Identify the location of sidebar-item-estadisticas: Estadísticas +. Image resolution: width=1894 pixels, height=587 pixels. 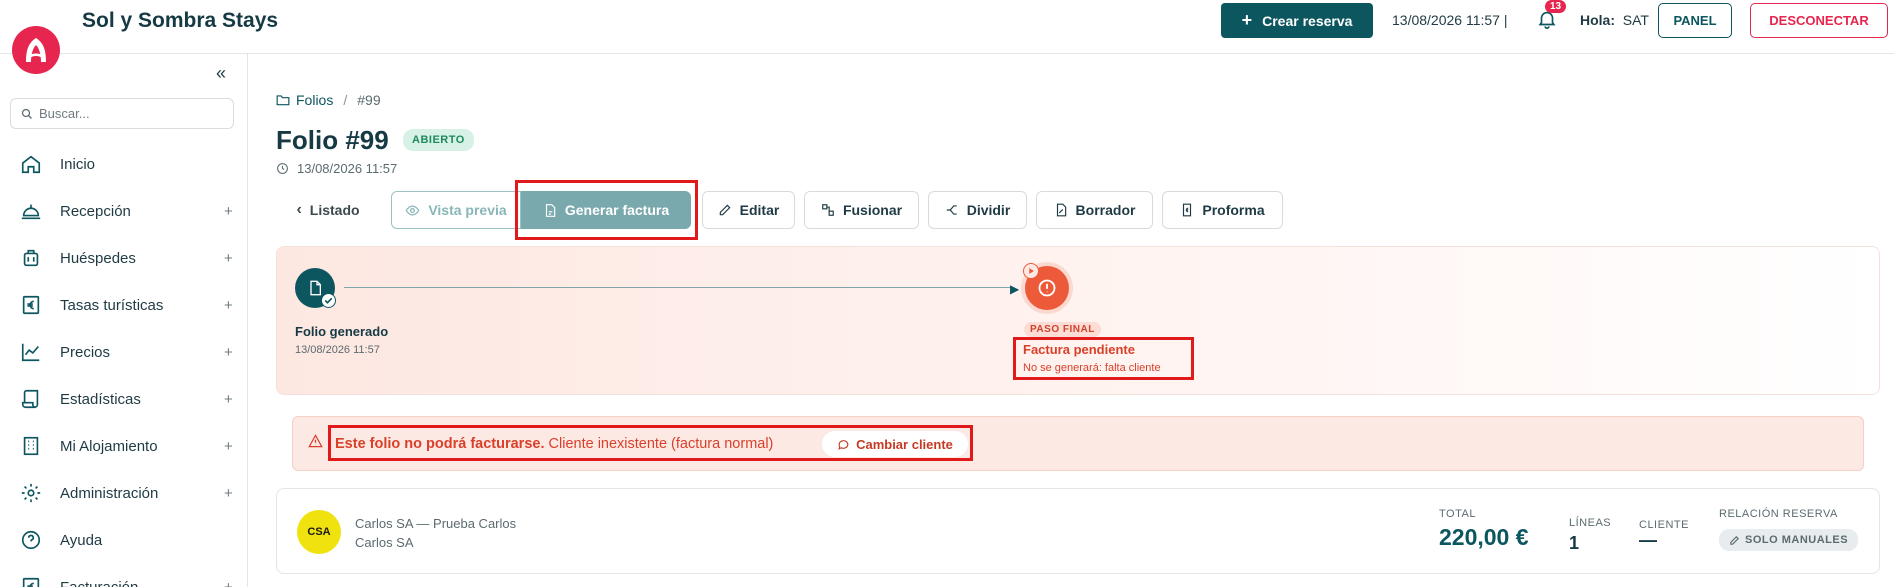
(124, 399).